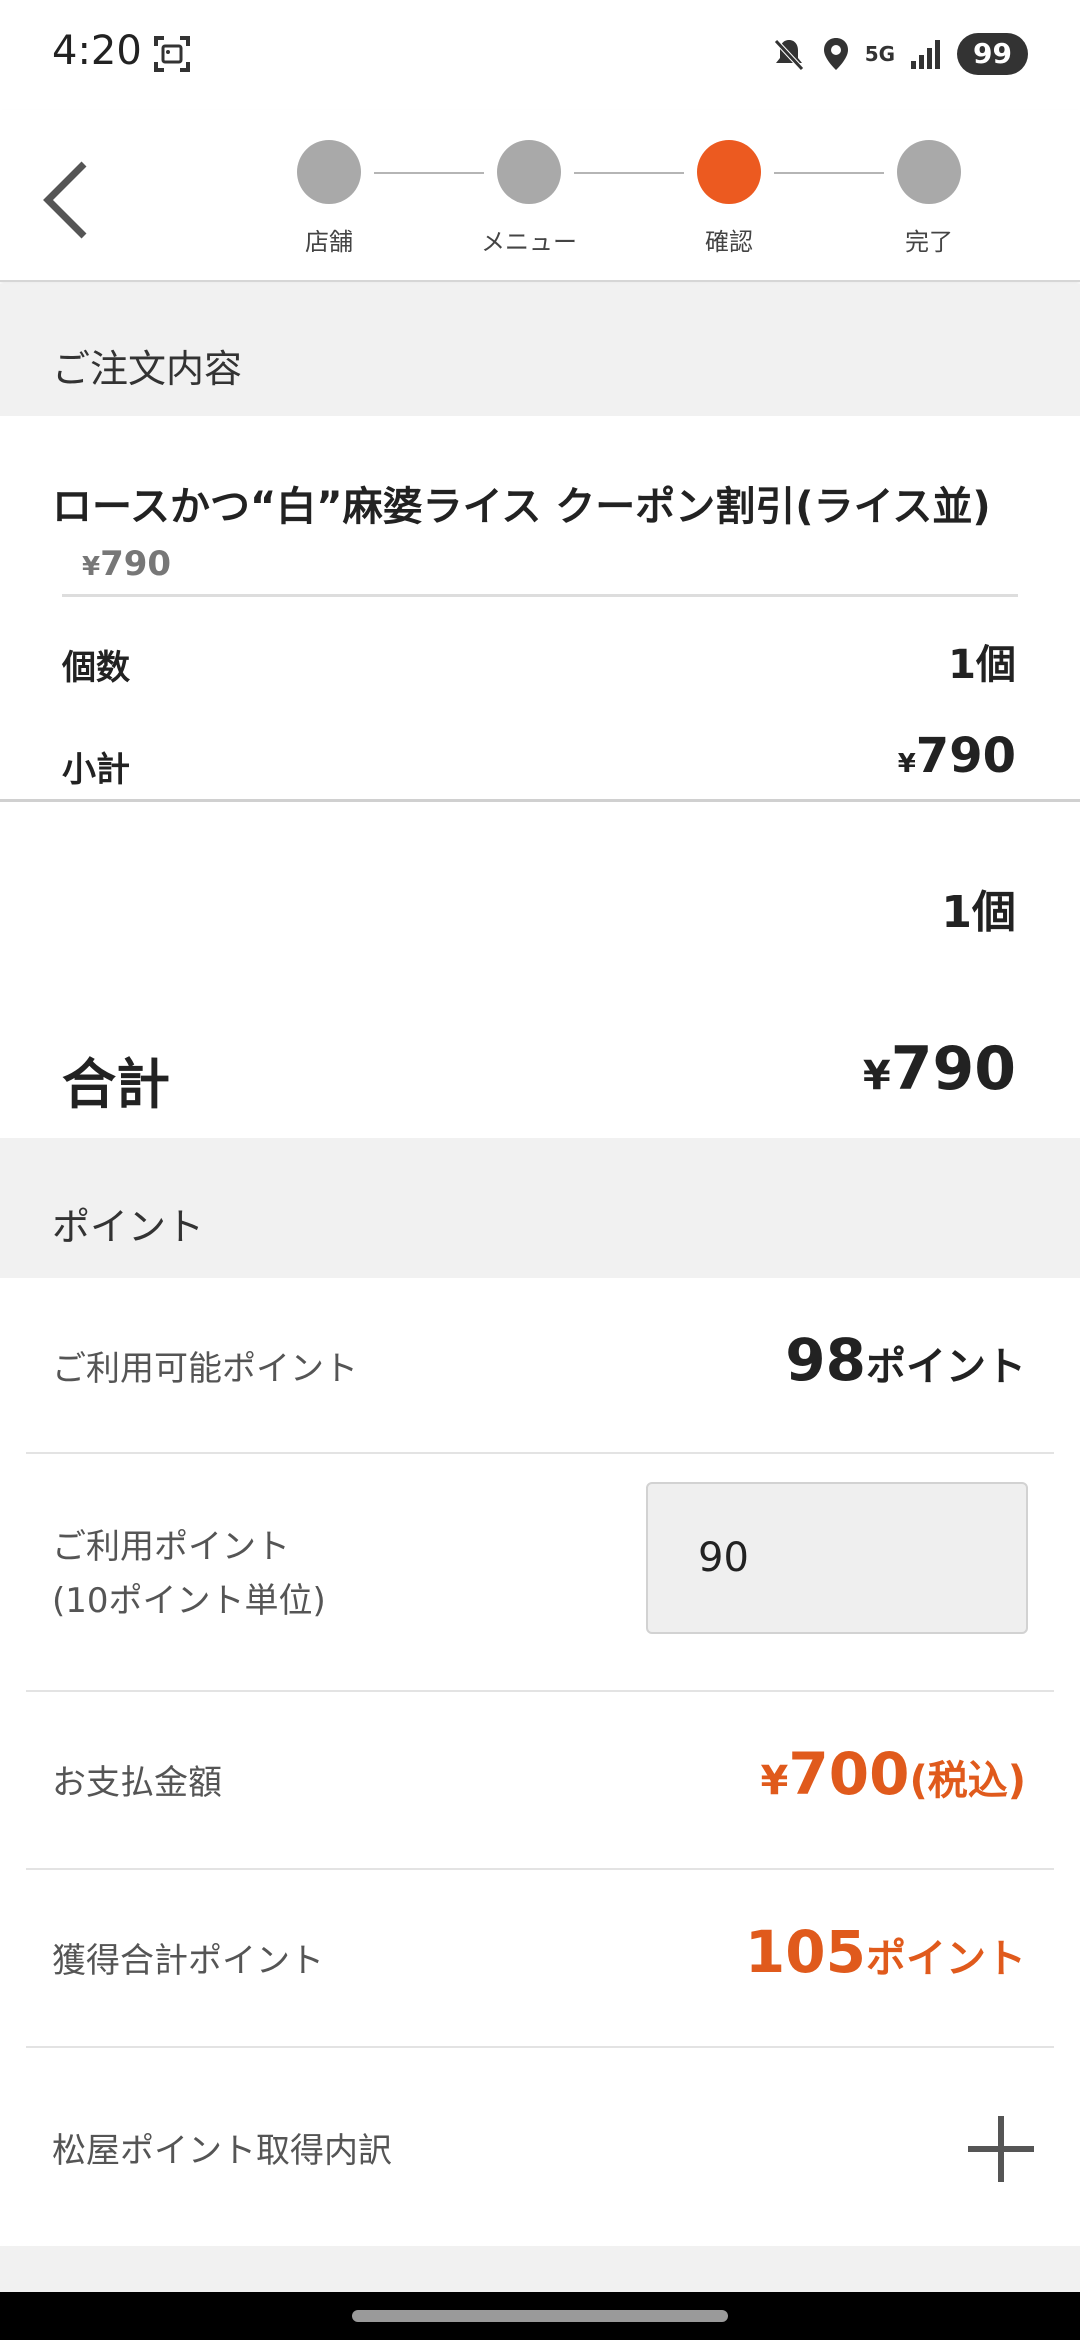 This screenshot has height=2340, width=1080. I want to click on battery-indicator: 99, so click(992, 54).